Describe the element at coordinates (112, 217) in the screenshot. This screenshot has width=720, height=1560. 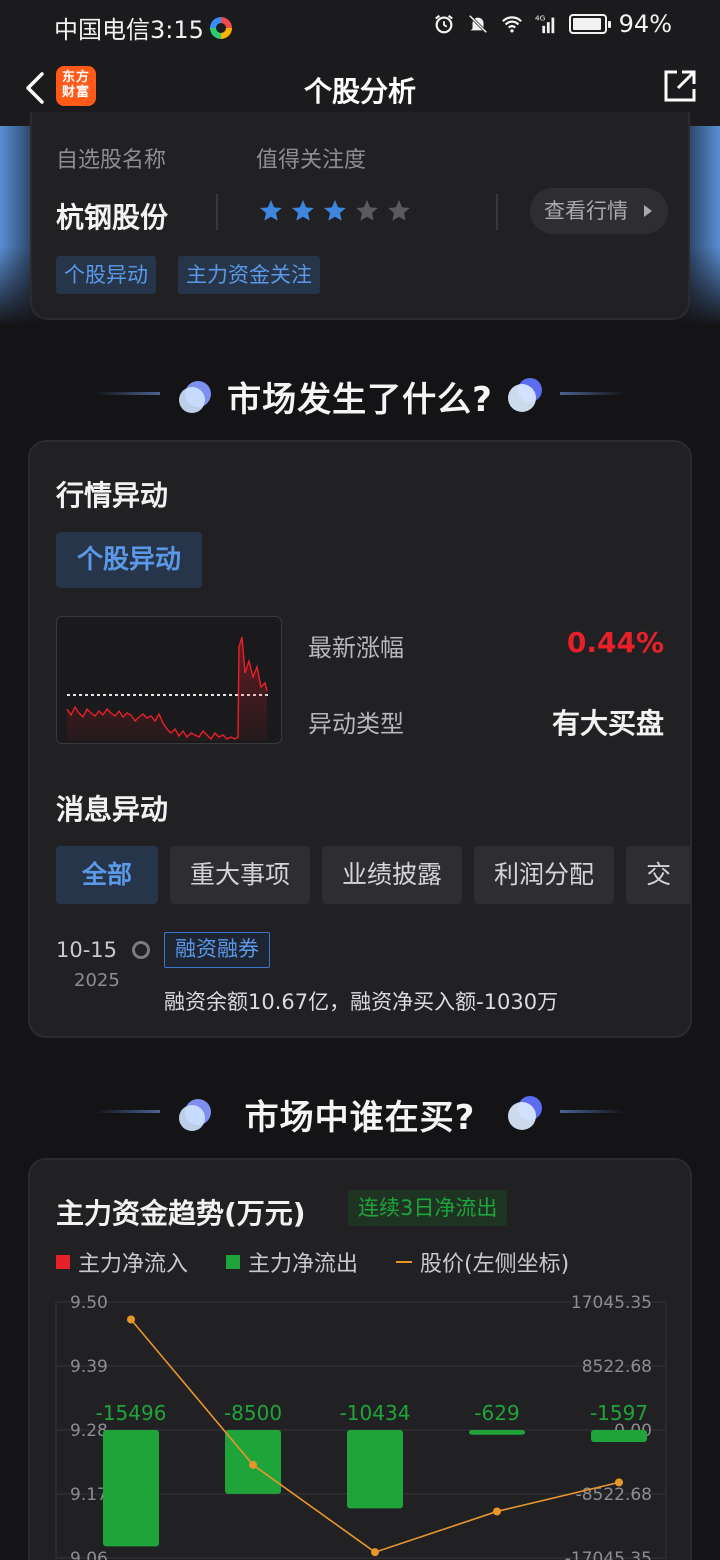
I see `stock-name: 杭钢股份` at that location.